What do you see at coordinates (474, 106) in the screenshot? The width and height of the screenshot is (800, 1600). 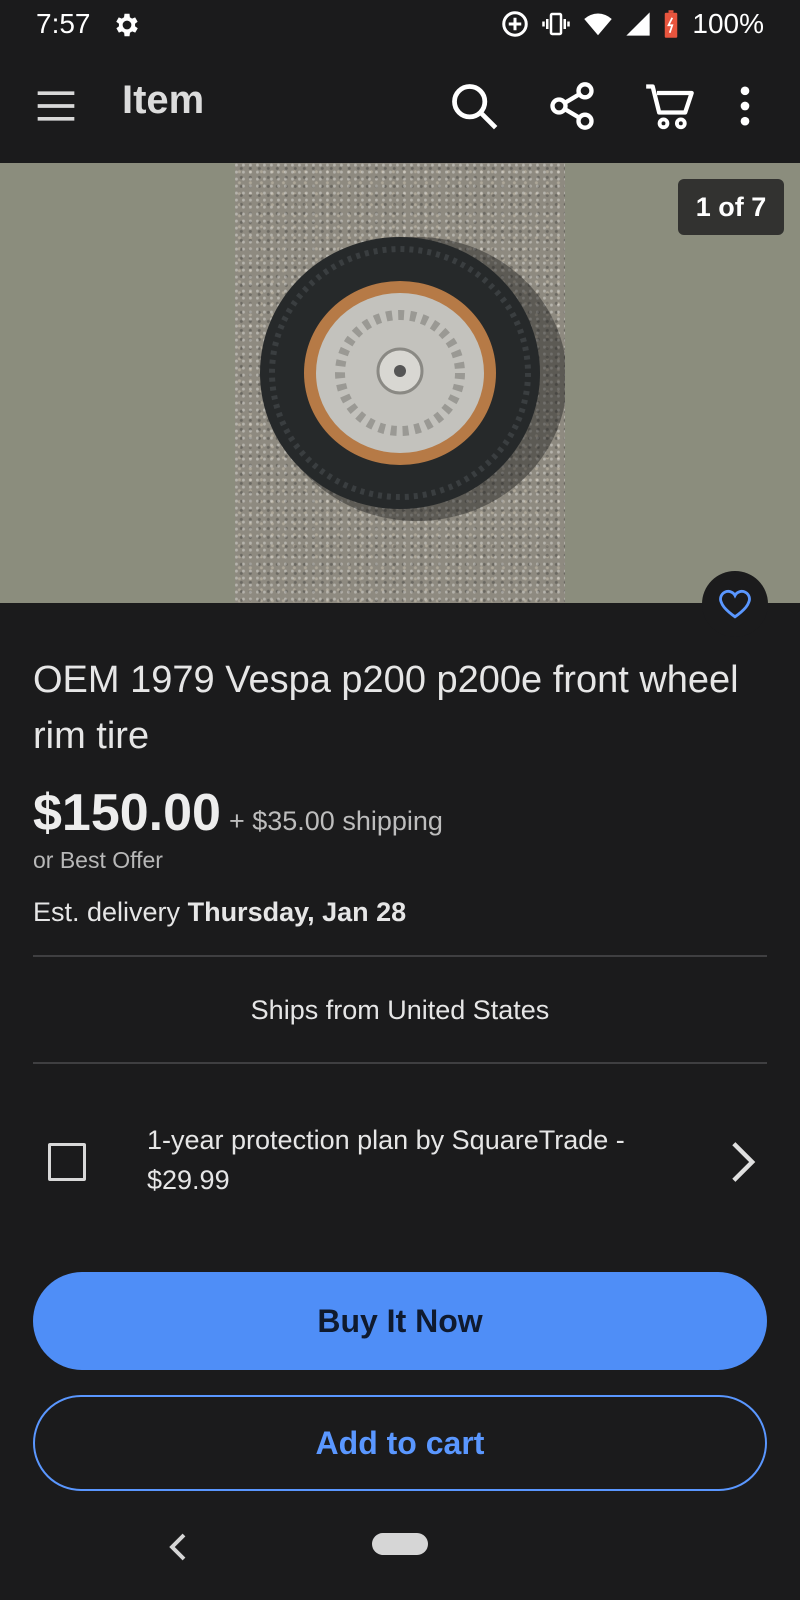 I see `search-icon` at bounding box center [474, 106].